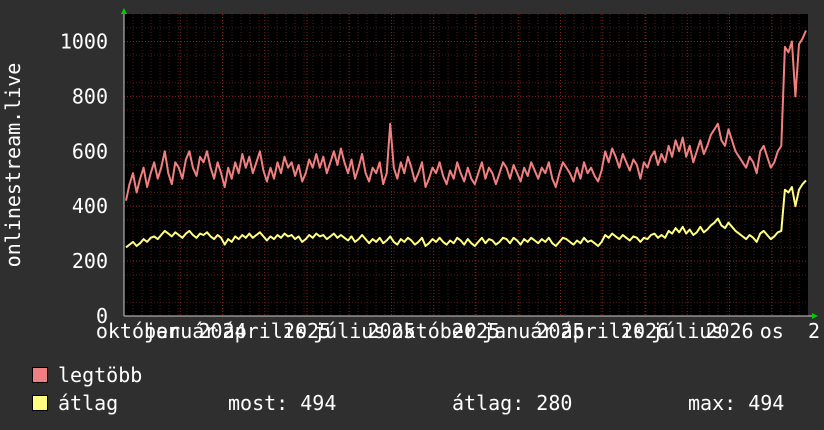 Image resolution: width=824 pixels, height=430 pixels. What do you see at coordinates (814, 331) in the screenshot?
I see `x-tick-label: 2` at bounding box center [814, 331].